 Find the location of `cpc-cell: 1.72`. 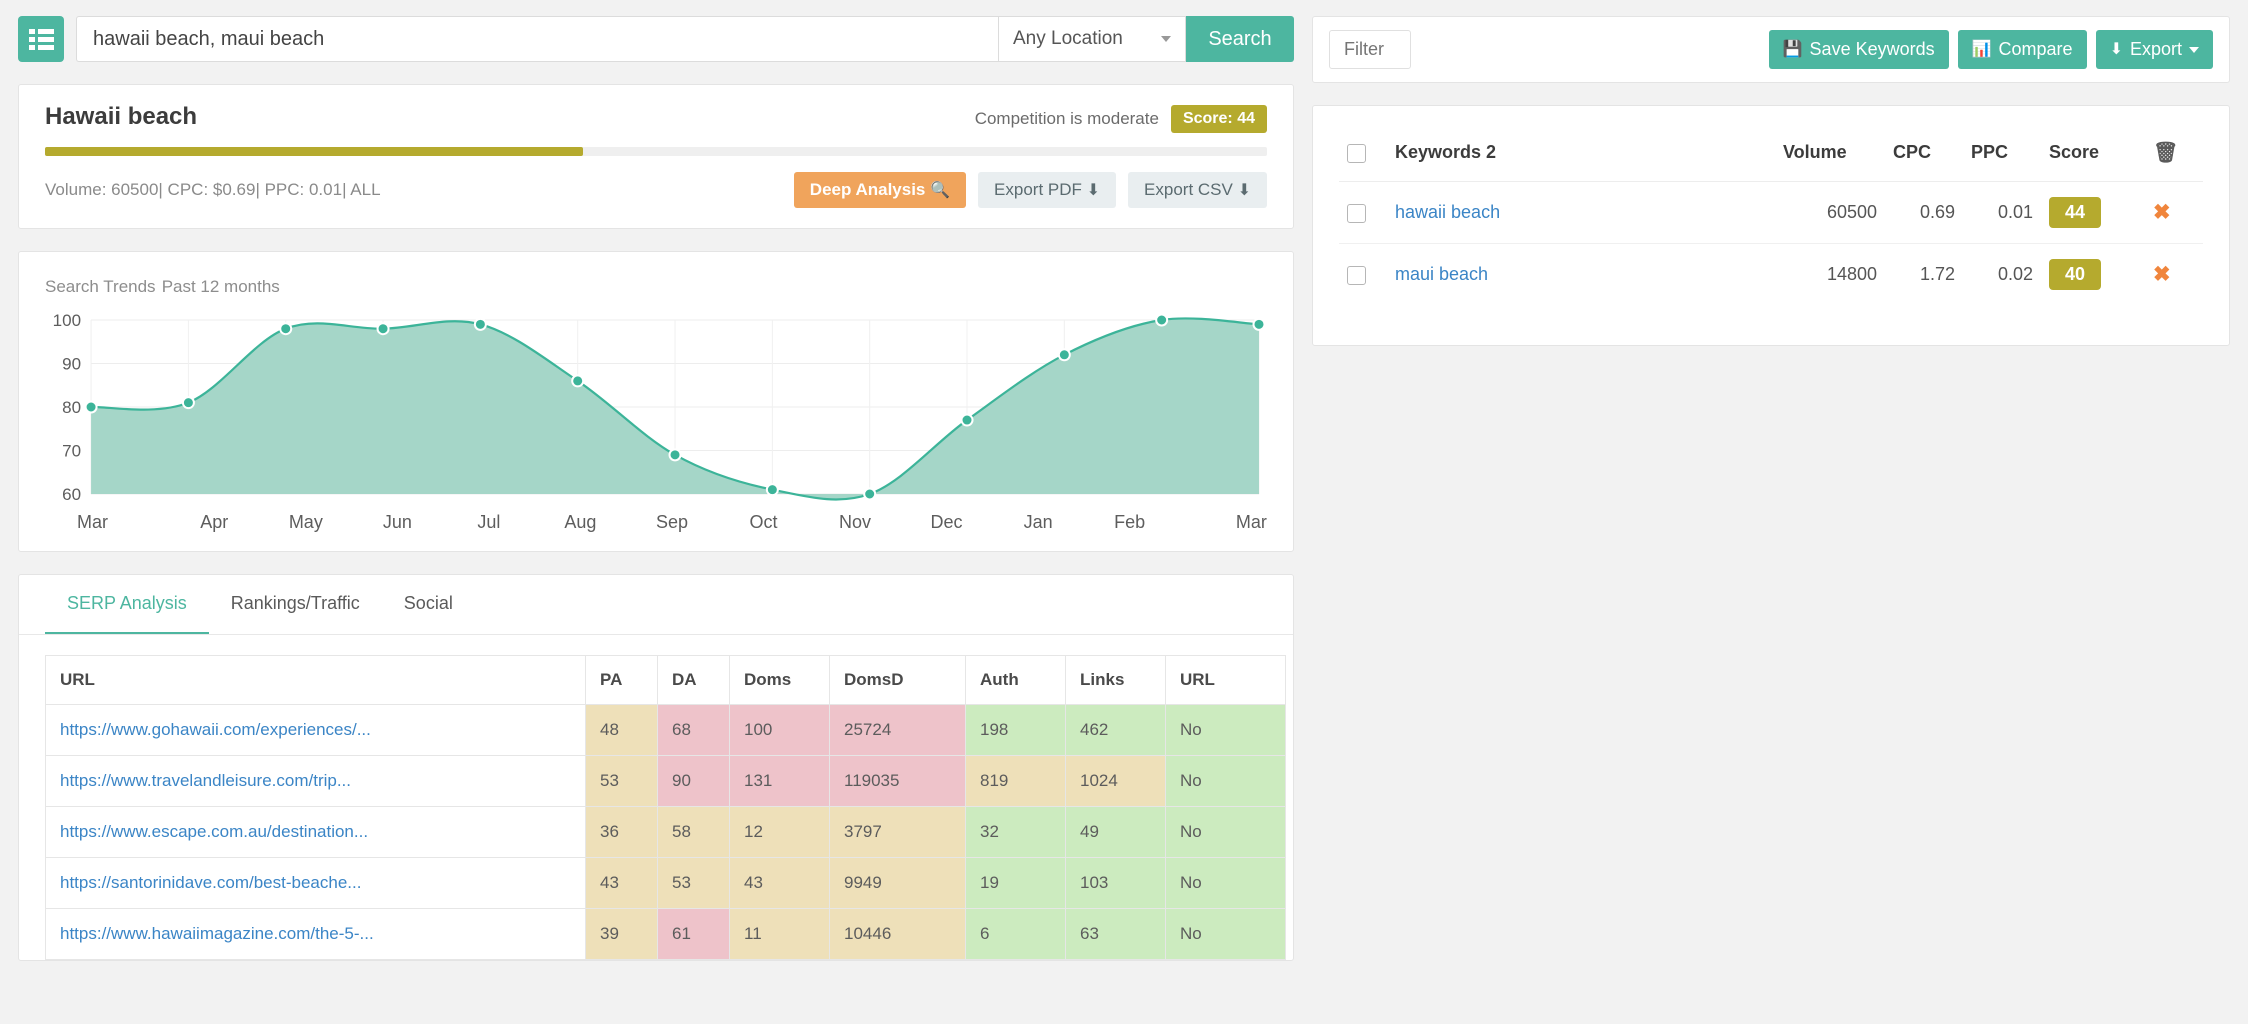

cpc-cell: 1.72 is located at coordinates (1937, 274).